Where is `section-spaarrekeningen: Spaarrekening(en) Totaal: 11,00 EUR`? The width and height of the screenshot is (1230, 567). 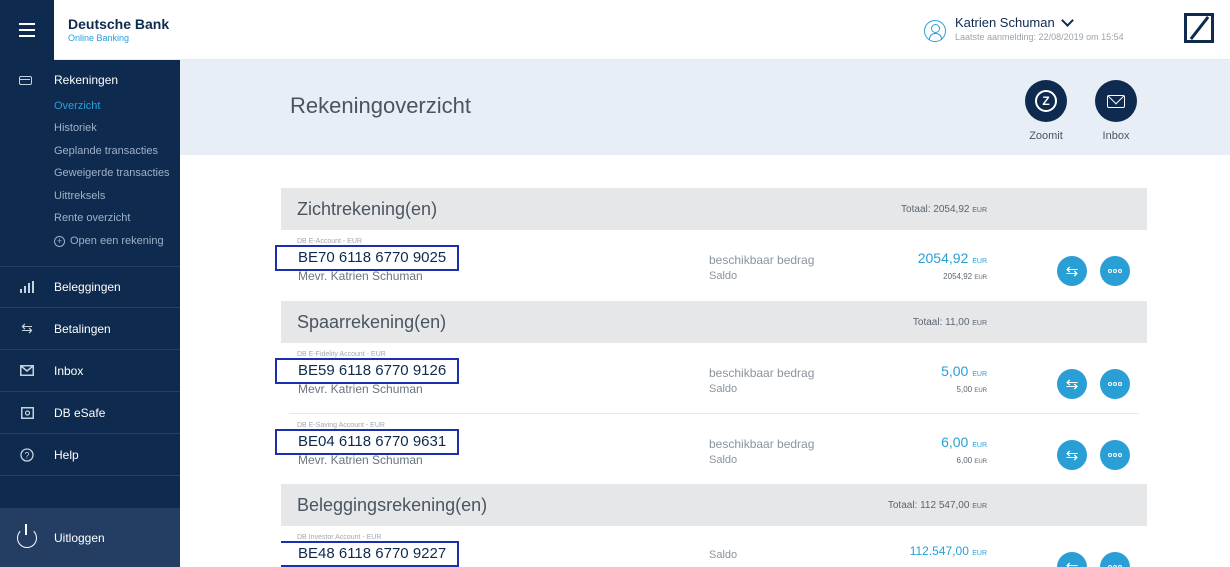
section-spaarrekeningen: Spaarrekening(en) Totaal: 11,00 EUR is located at coordinates (714, 322).